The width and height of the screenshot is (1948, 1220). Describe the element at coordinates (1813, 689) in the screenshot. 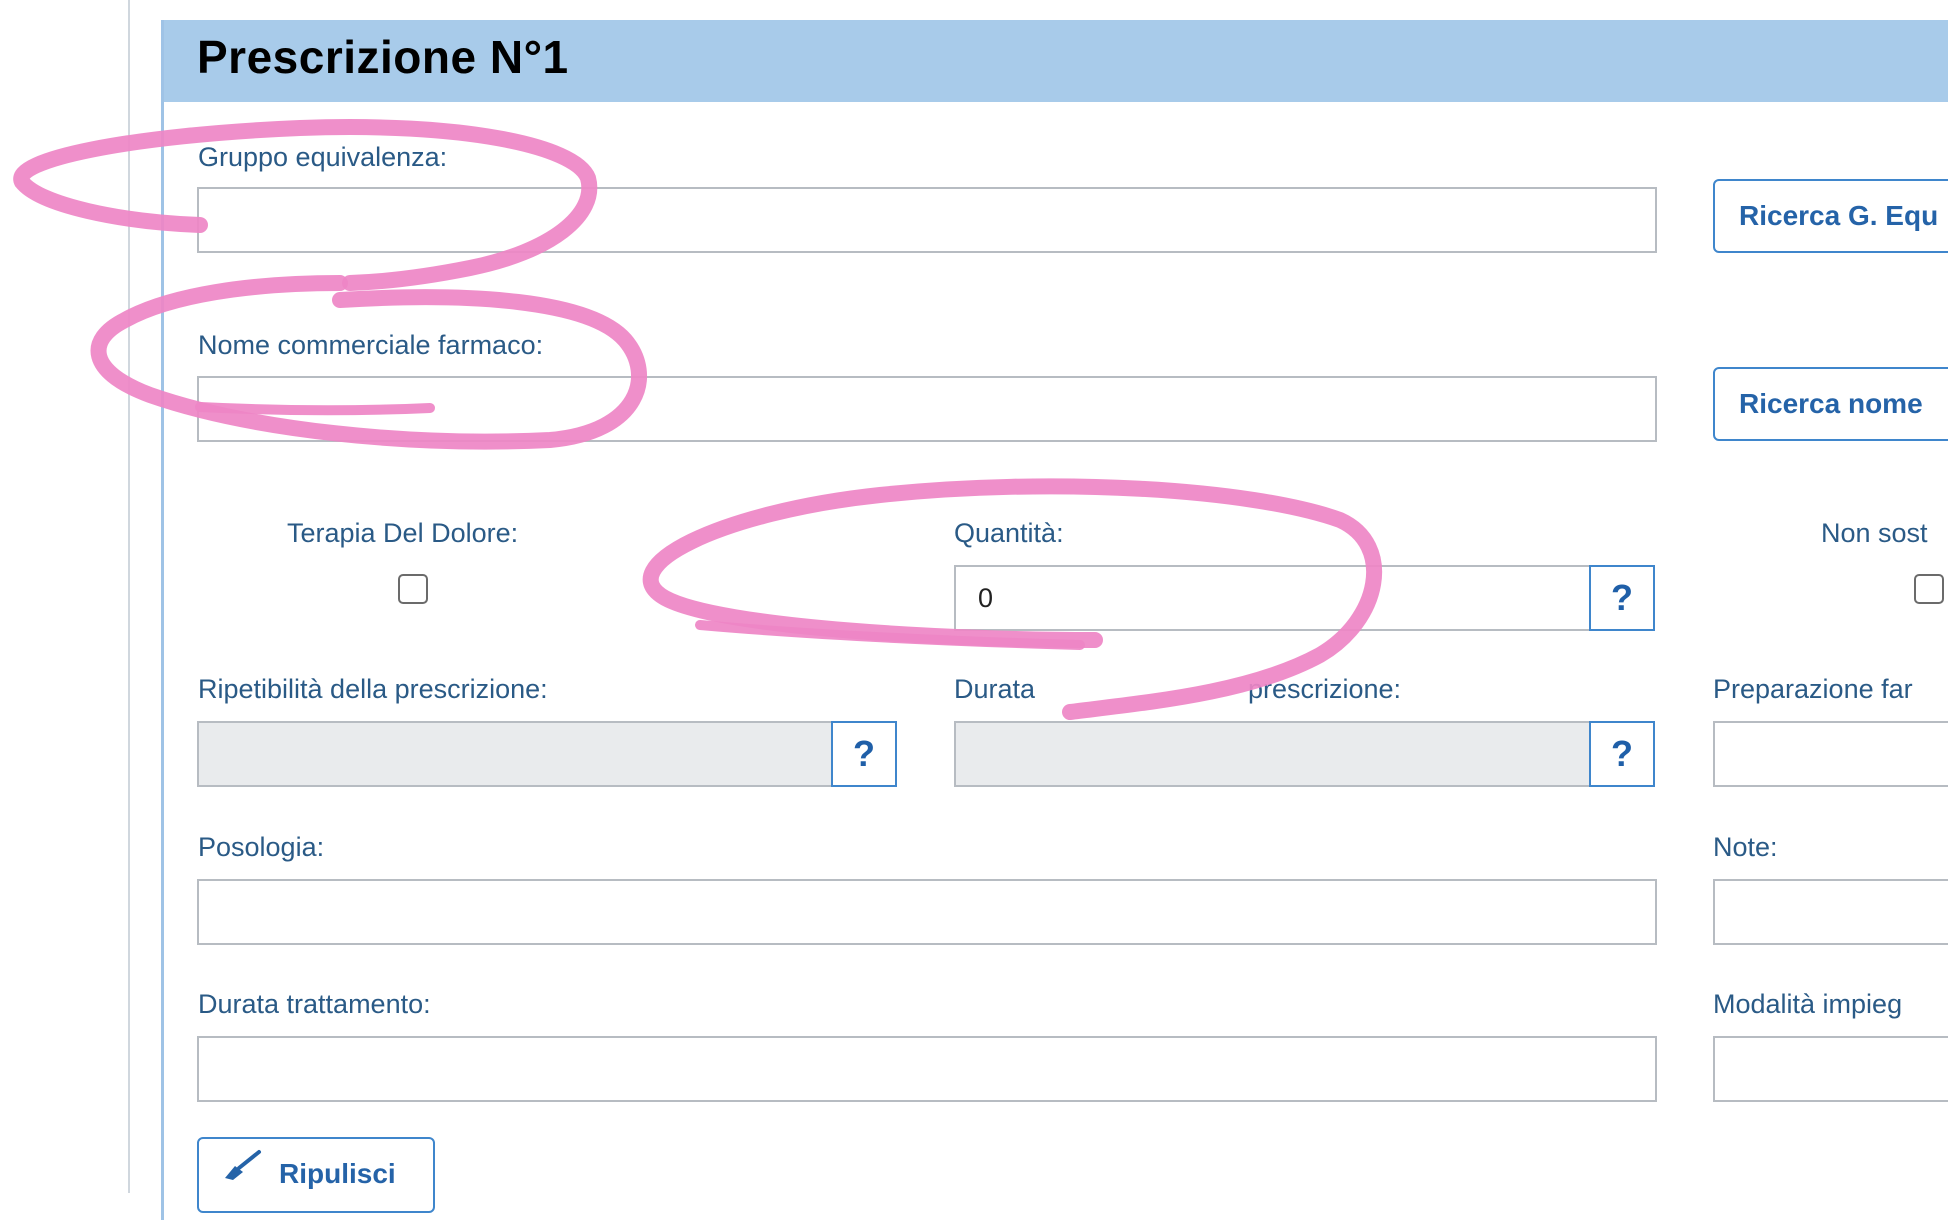

I see `preparazione-label: Preparazione far` at that location.